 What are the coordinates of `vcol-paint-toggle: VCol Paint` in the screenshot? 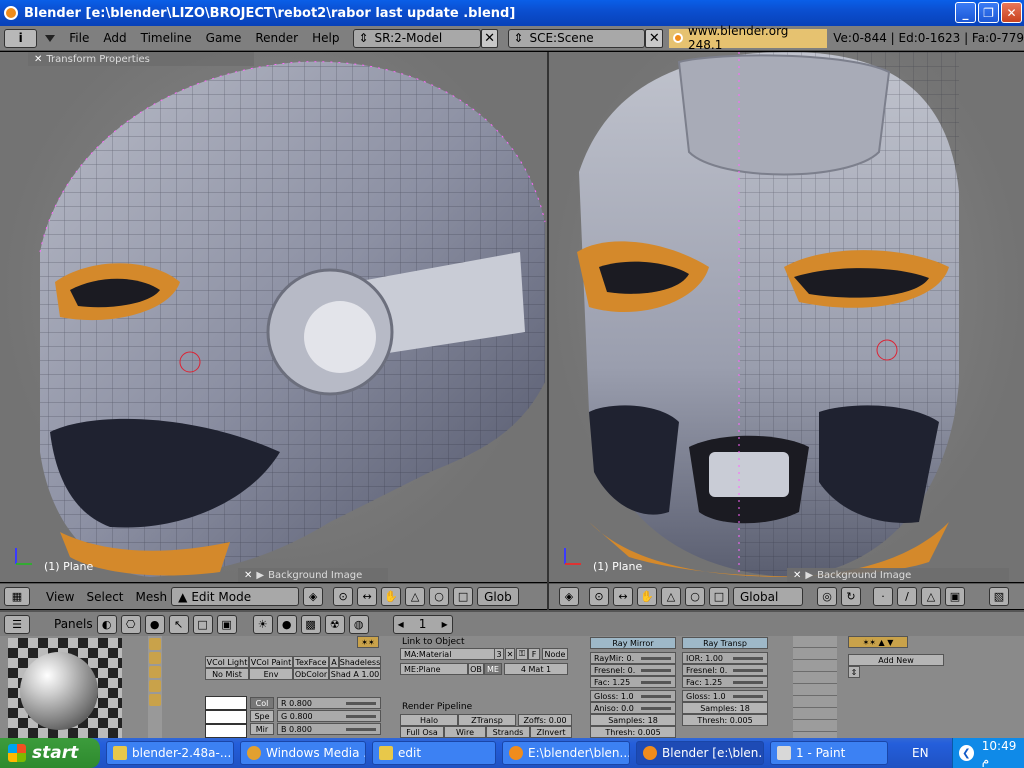 It's located at (271, 662).